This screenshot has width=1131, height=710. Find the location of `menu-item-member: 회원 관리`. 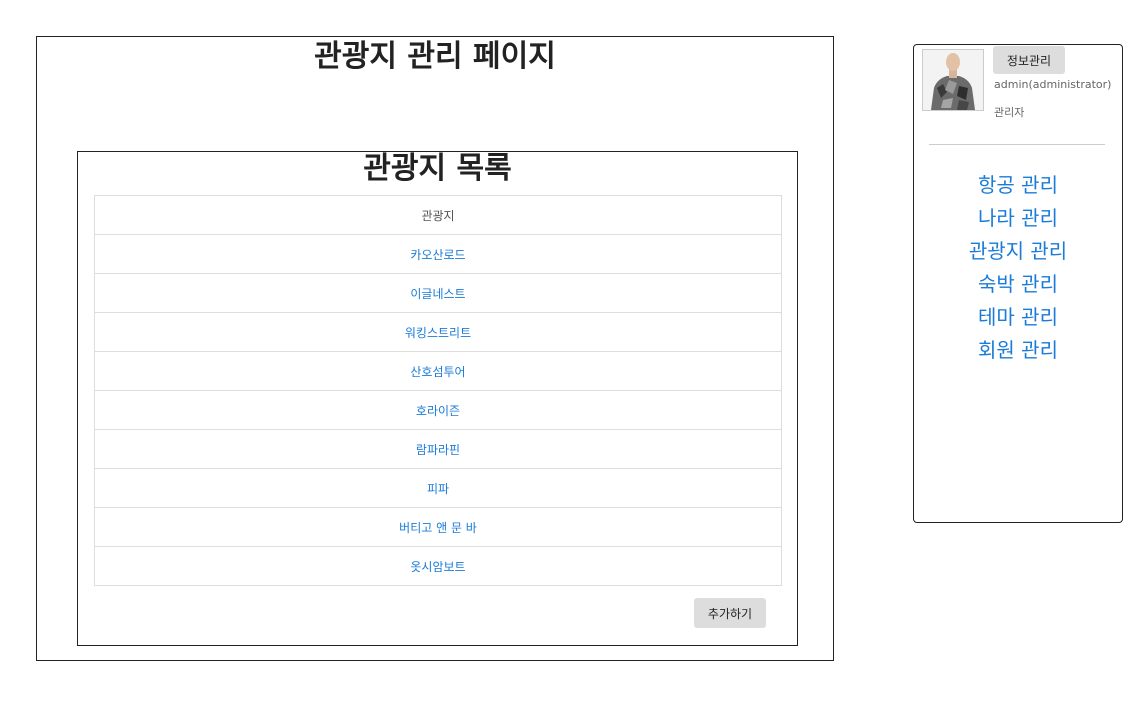

menu-item-member: 회원 관리 is located at coordinates (1018, 350).